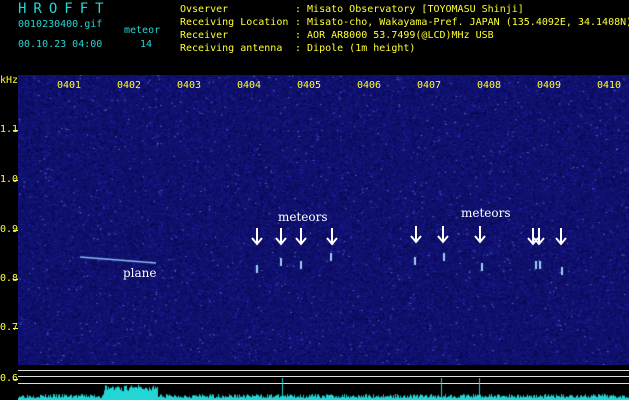 The height and width of the screenshot is (400, 629). Describe the element at coordinates (489, 85) in the screenshot. I see `time-label-0408: 0408` at that location.